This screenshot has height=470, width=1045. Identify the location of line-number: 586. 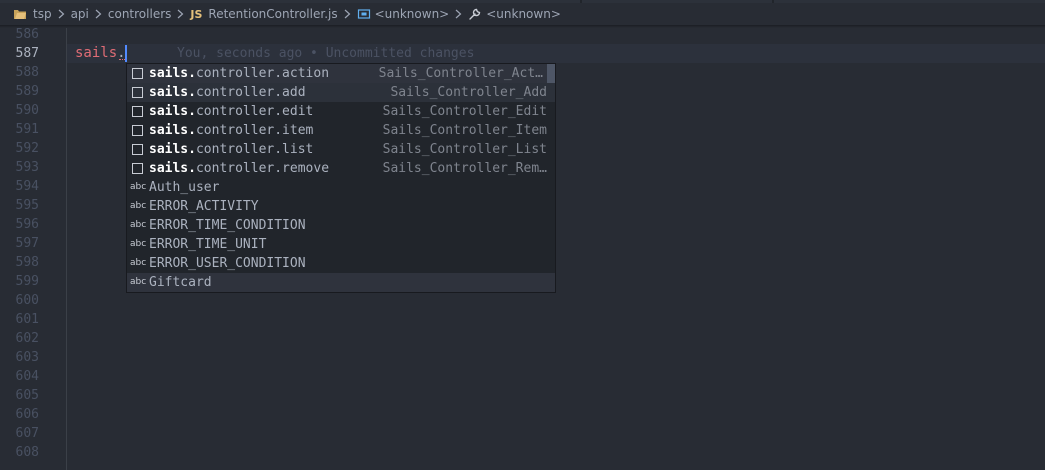
(27, 34).